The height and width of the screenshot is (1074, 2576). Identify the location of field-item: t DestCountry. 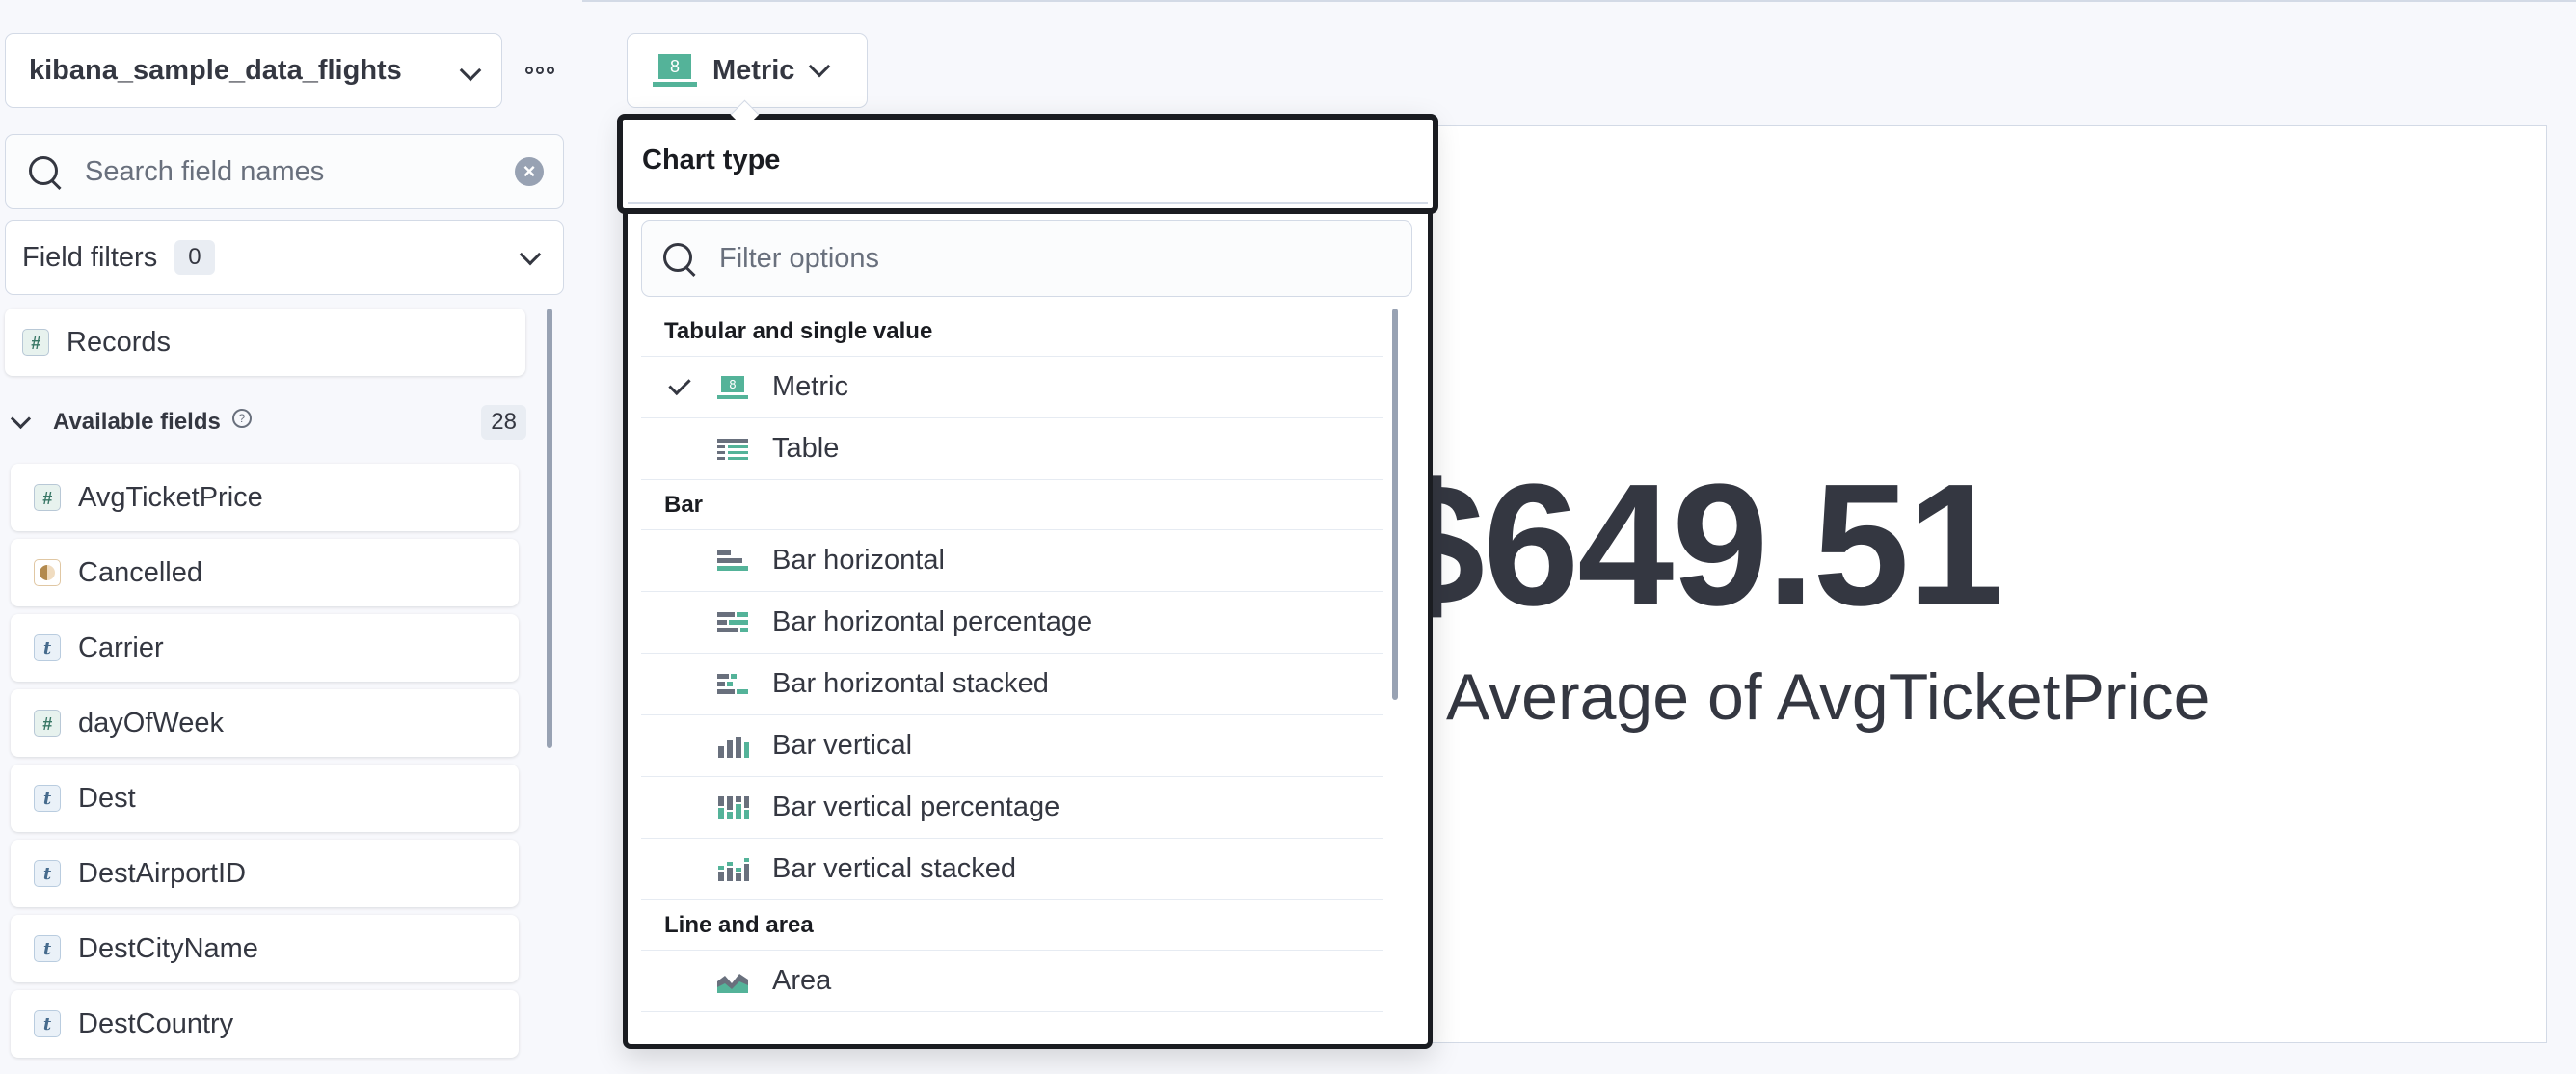
(265, 1024).